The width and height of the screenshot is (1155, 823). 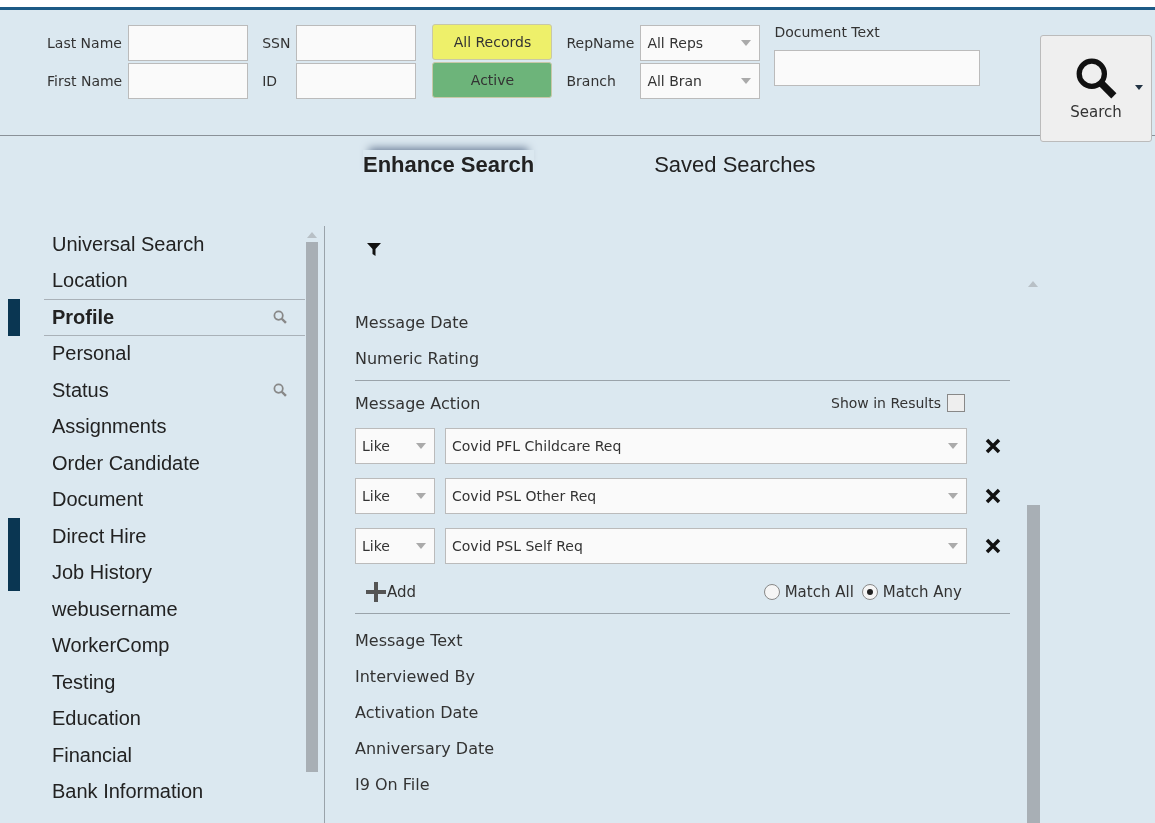 What do you see at coordinates (700, 81) in the screenshot?
I see `dropdown: All Bran` at bounding box center [700, 81].